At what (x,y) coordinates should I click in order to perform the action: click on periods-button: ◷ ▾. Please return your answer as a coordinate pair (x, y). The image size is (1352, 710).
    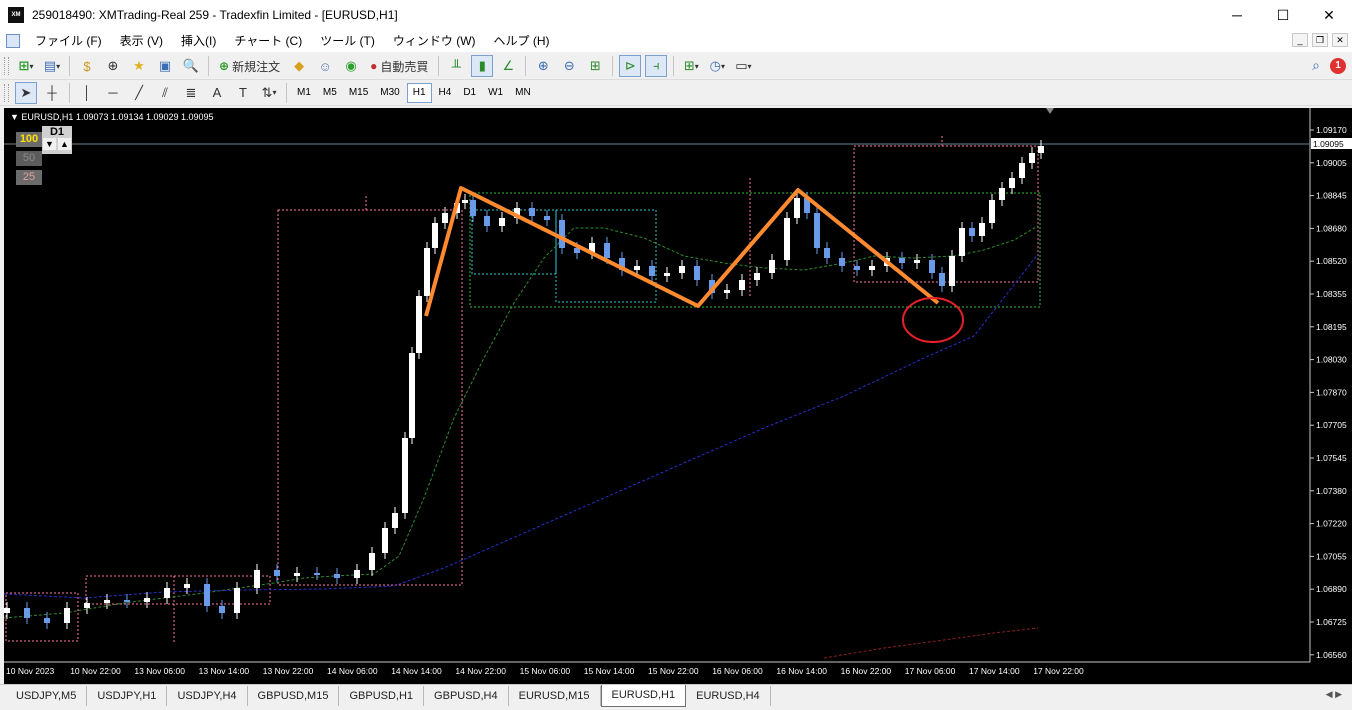
    Looking at the image, I should click on (717, 66).